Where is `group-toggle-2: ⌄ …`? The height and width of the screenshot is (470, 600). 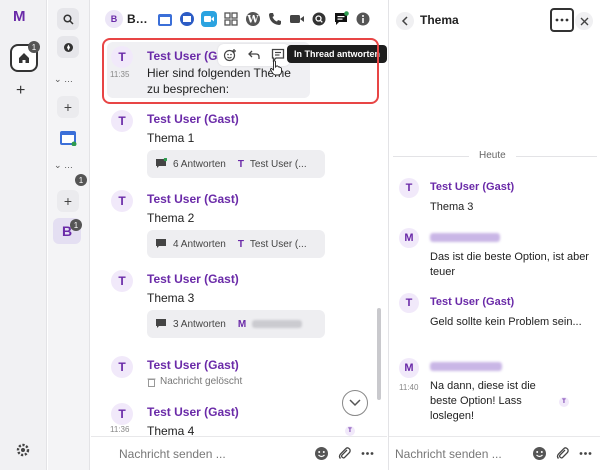 group-toggle-2: ⌄ … is located at coordinates (63, 165).